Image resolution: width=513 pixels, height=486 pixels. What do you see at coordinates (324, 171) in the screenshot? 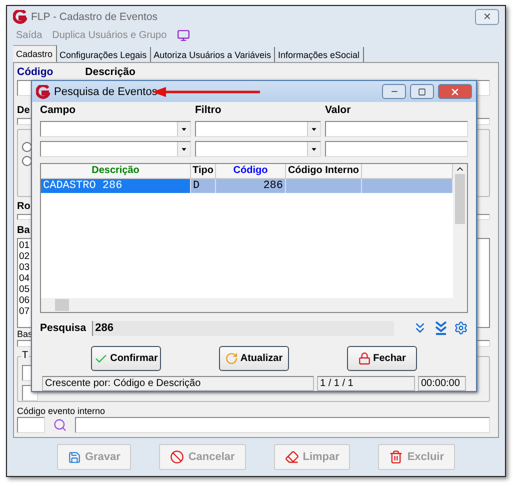
I see `column-header: Código Interno` at bounding box center [324, 171].